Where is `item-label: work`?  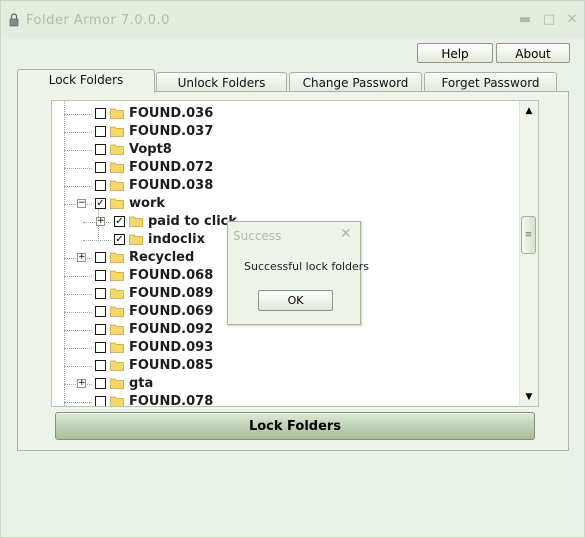 item-label: work is located at coordinates (147, 203).